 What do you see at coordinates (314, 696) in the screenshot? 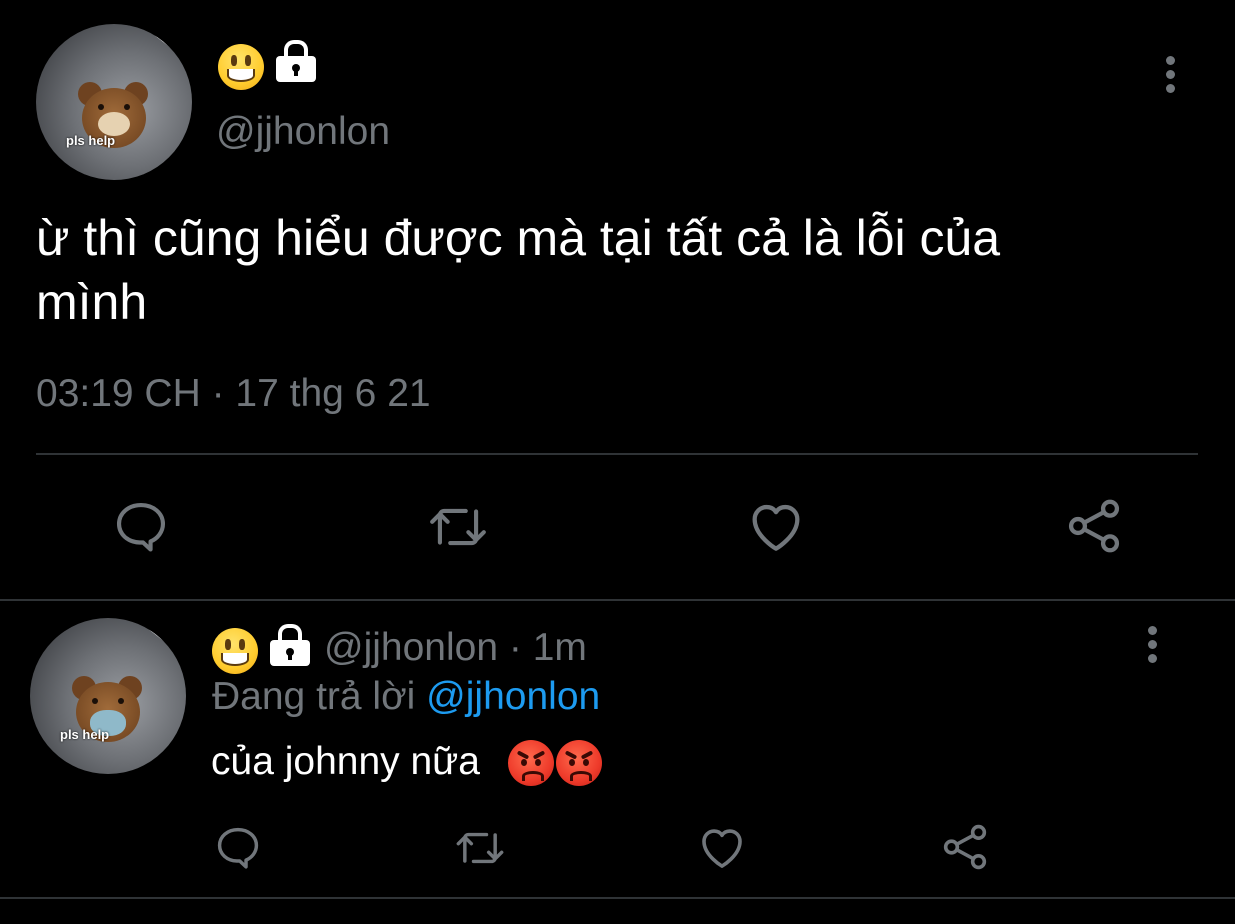
I see `replying-prefix: Đang trả lời` at bounding box center [314, 696].